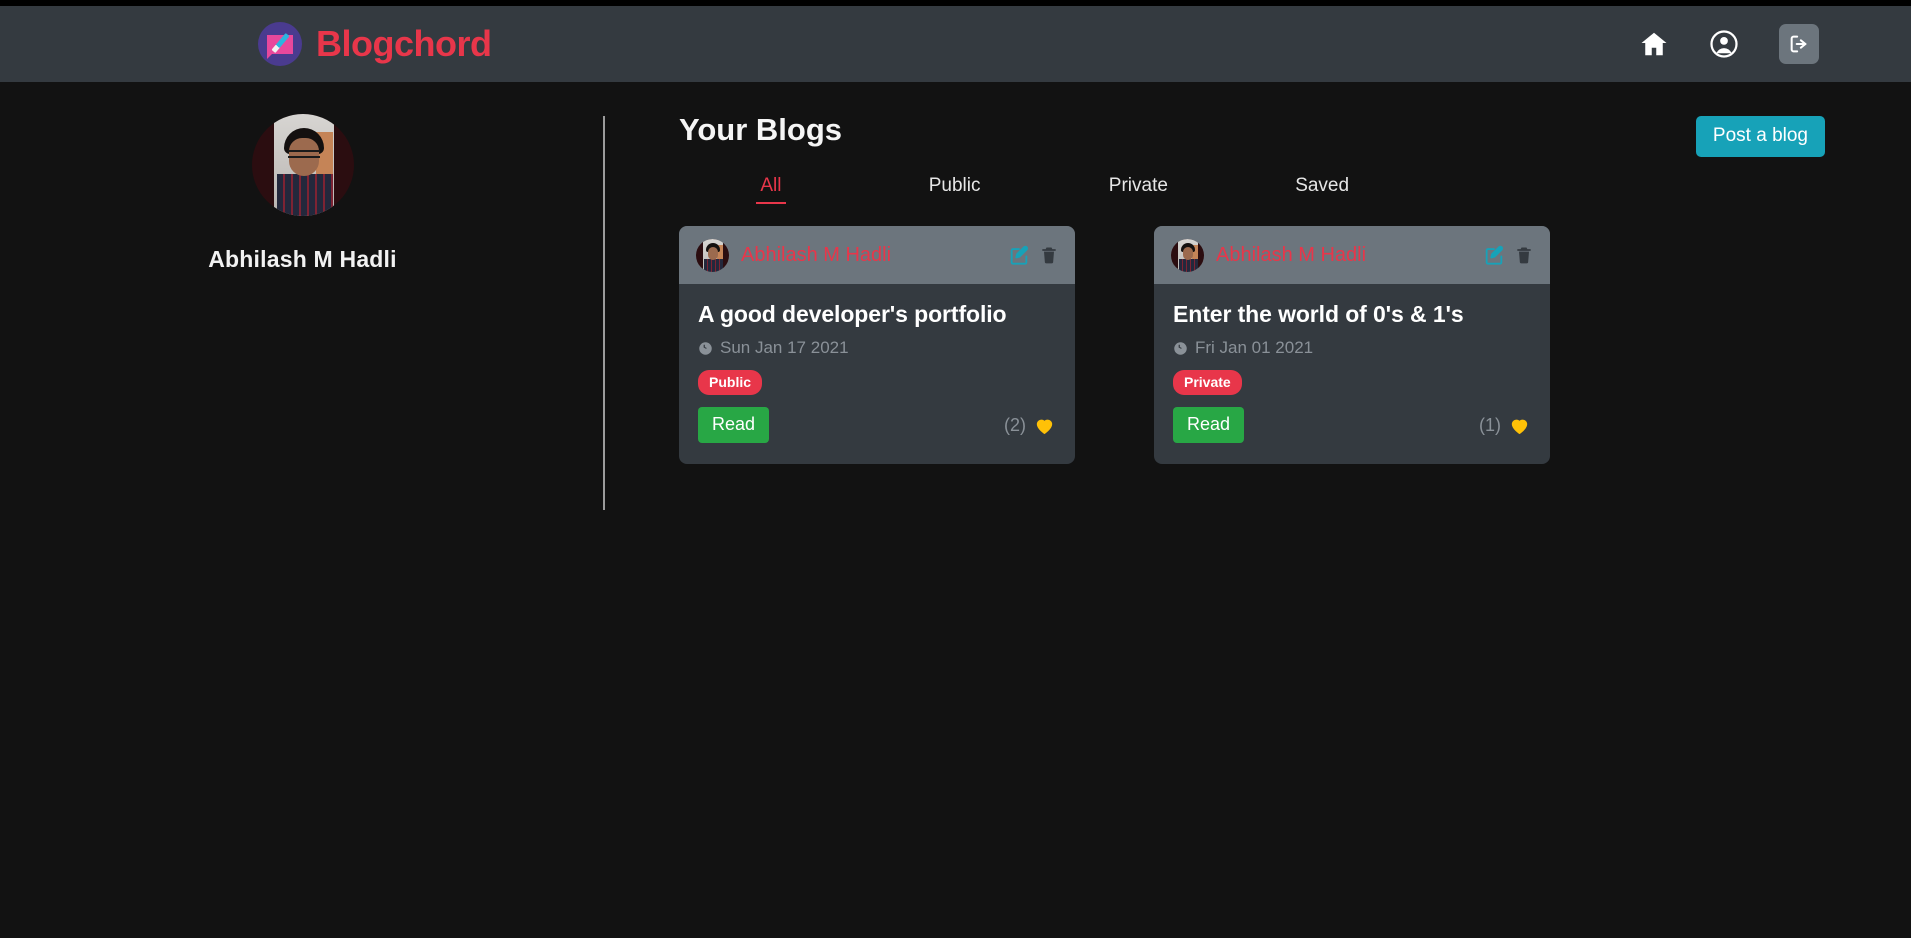 Image resolution: width=1911 pixels, height=938 pixels. Describe the element at coordinates (1760, 136) in the screenshot. I see `post-a-blog-button: Post a blog` at that location.